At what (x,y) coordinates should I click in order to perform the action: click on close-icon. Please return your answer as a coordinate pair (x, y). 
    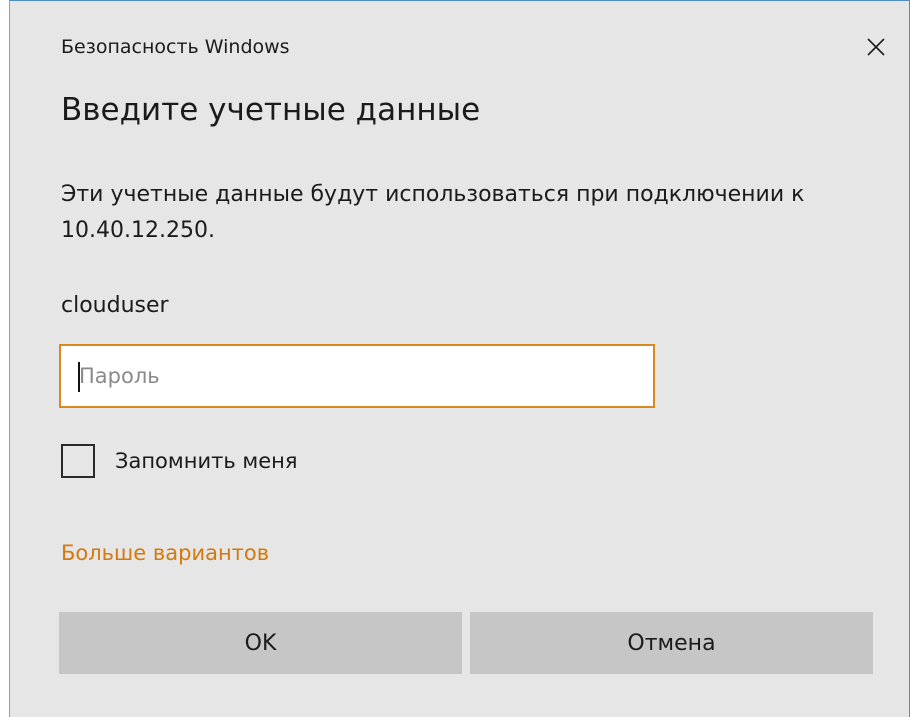
    Looking at the image, I should click on (876, 47).